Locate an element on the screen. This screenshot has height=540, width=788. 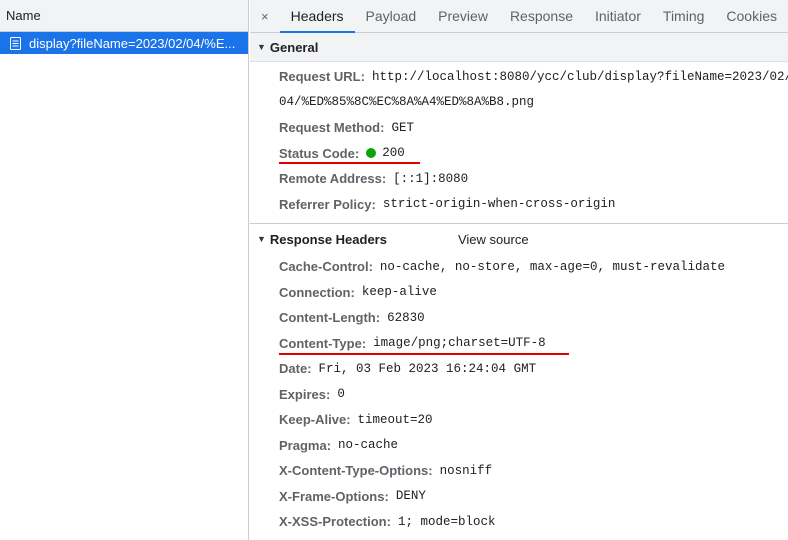
close-icon: × is located at coordinates (265, 16).